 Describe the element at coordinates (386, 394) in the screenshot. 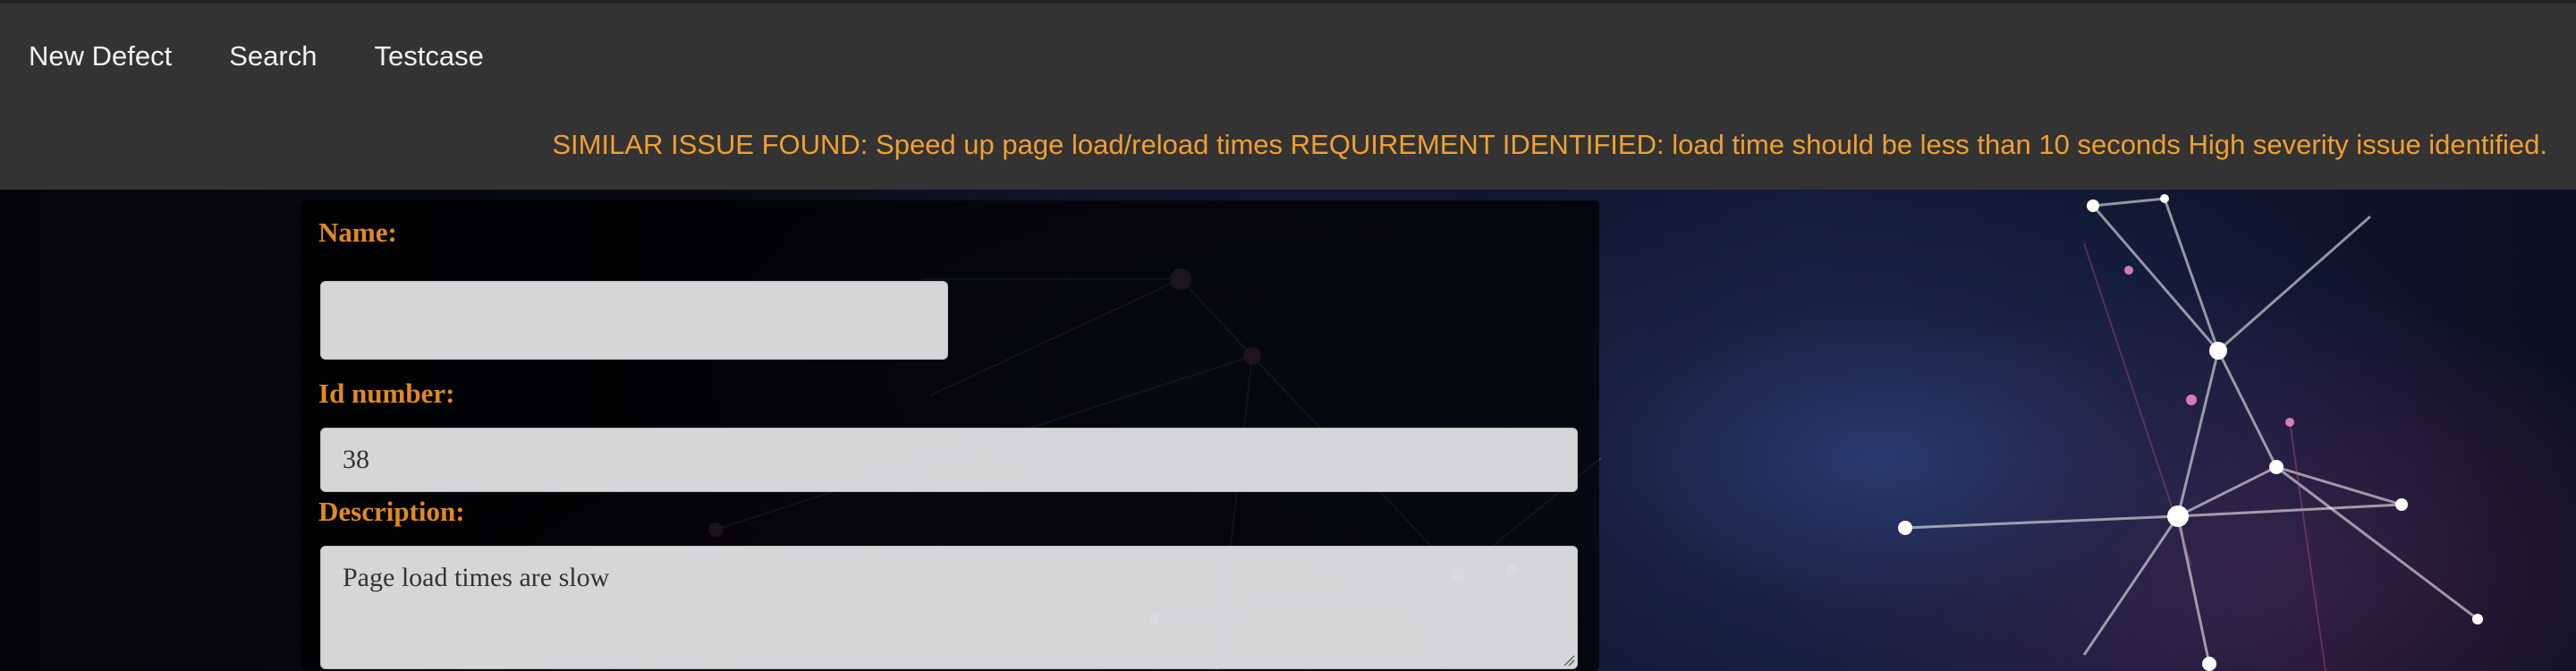

I see `id-number-label: Id number:` at that location.